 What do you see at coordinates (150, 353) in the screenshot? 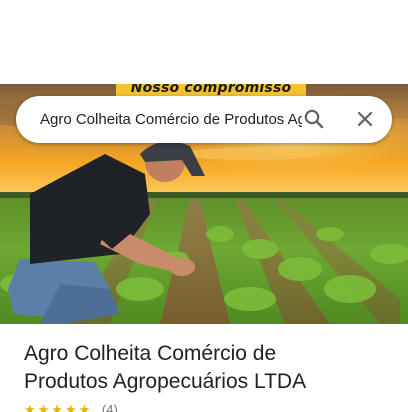
I see `place-title-line1: Agro Colheita Comércio de` at bounding box center [150, 353].